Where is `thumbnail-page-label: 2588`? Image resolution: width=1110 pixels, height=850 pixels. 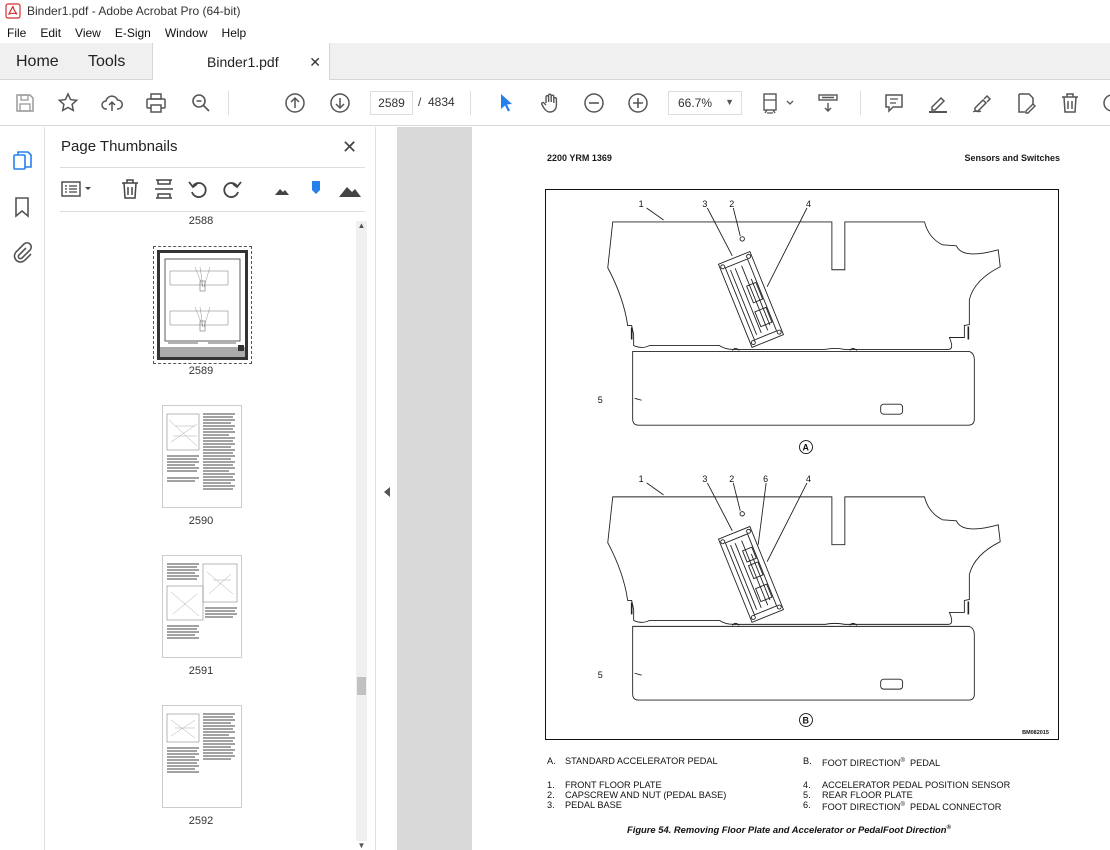
thumbnail-page-label: 2588 is located at coordinates (201, 221).